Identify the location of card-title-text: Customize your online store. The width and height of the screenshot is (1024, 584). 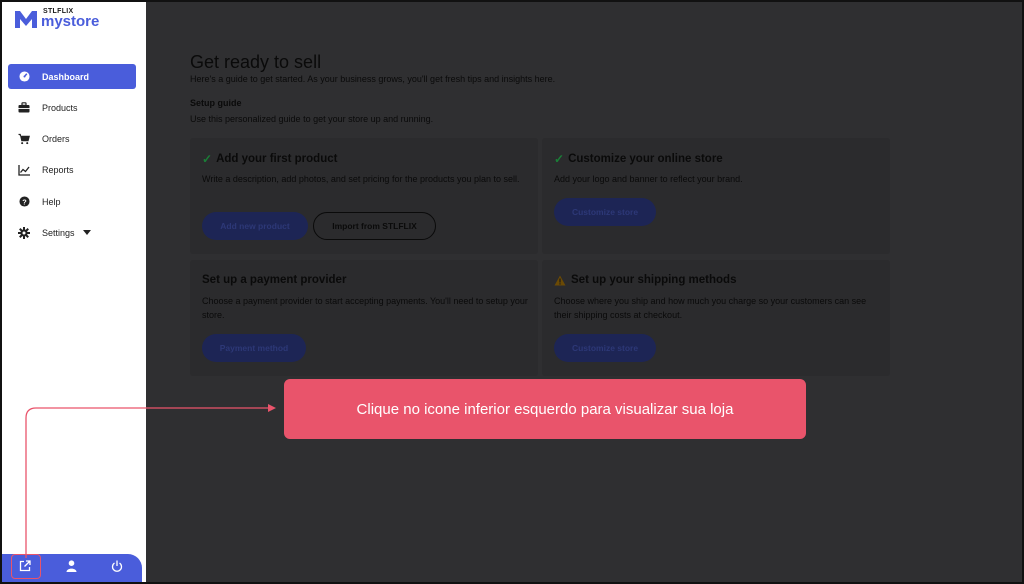
(645, 159).